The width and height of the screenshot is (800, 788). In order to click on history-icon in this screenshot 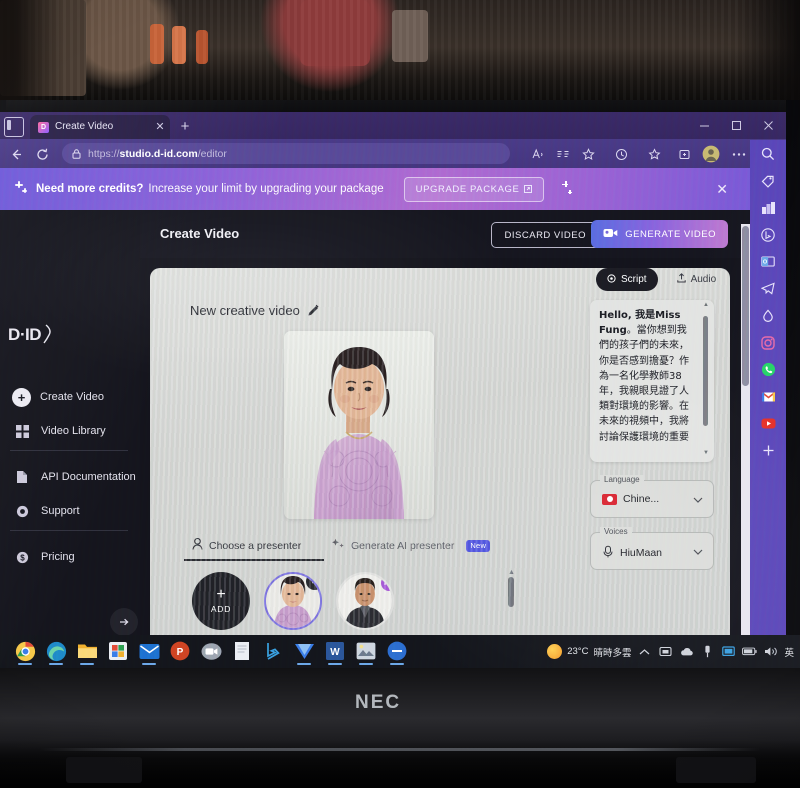, I will do `click(621, 154)`.